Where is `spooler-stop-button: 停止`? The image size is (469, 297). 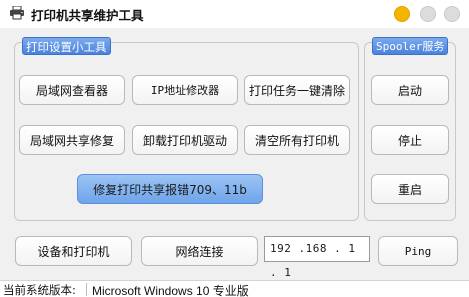
spooler-stop-button: 停止 is located at coordinates (410, 140).